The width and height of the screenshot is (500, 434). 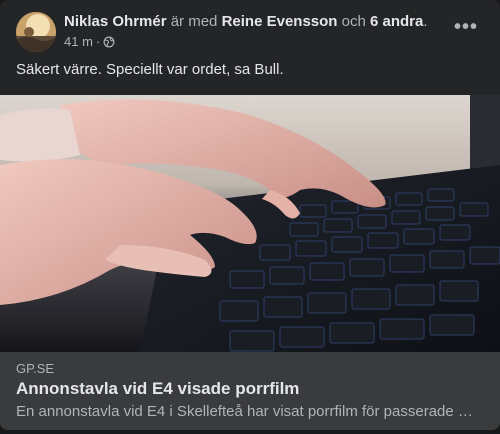 What do you see at coordinates (78, 42) in the screenshot?
I see `post-timestamp: 41 m` at bounding box center [78, 42].